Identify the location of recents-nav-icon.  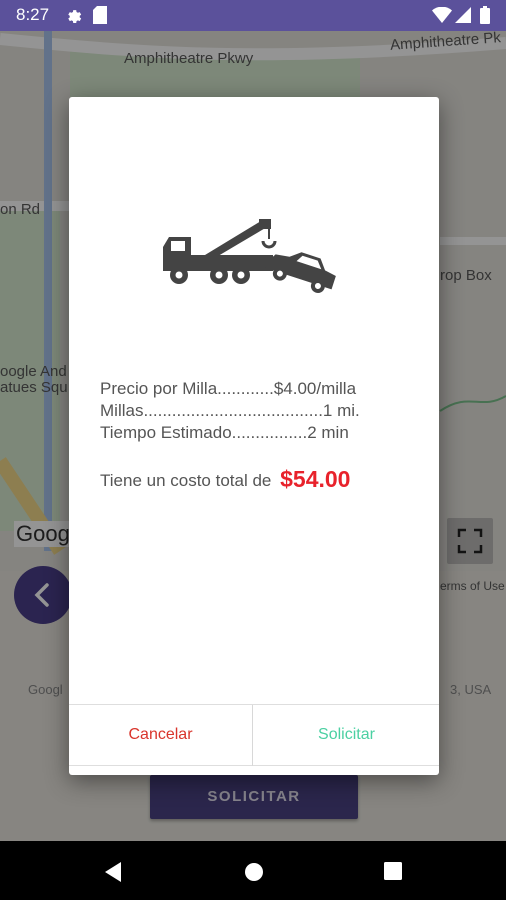
(393, 873).